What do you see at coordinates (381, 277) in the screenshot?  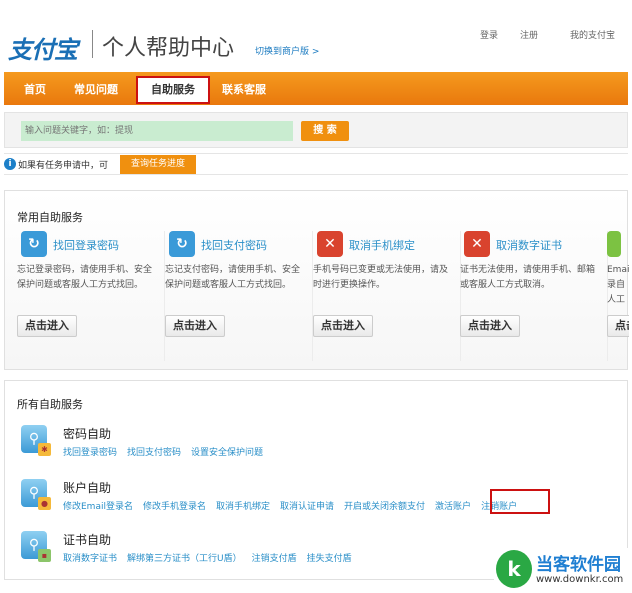 I see `card-desc: 手机号码已变更或无法使用，请及时进行更换操作。` at bounding box center [381, 277].